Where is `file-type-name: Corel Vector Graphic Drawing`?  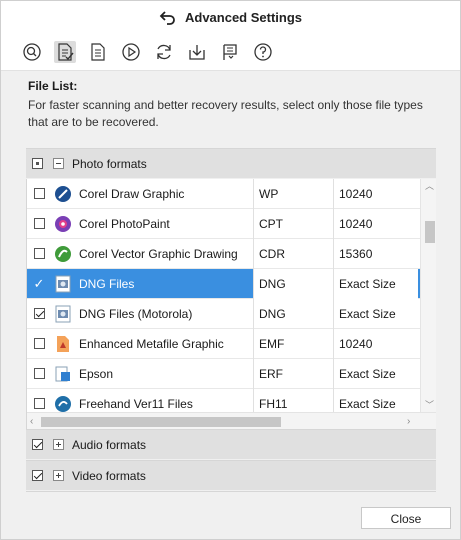
file-type-name: Corel Vector Graphic Drawing is located at coordinates (158, 253).